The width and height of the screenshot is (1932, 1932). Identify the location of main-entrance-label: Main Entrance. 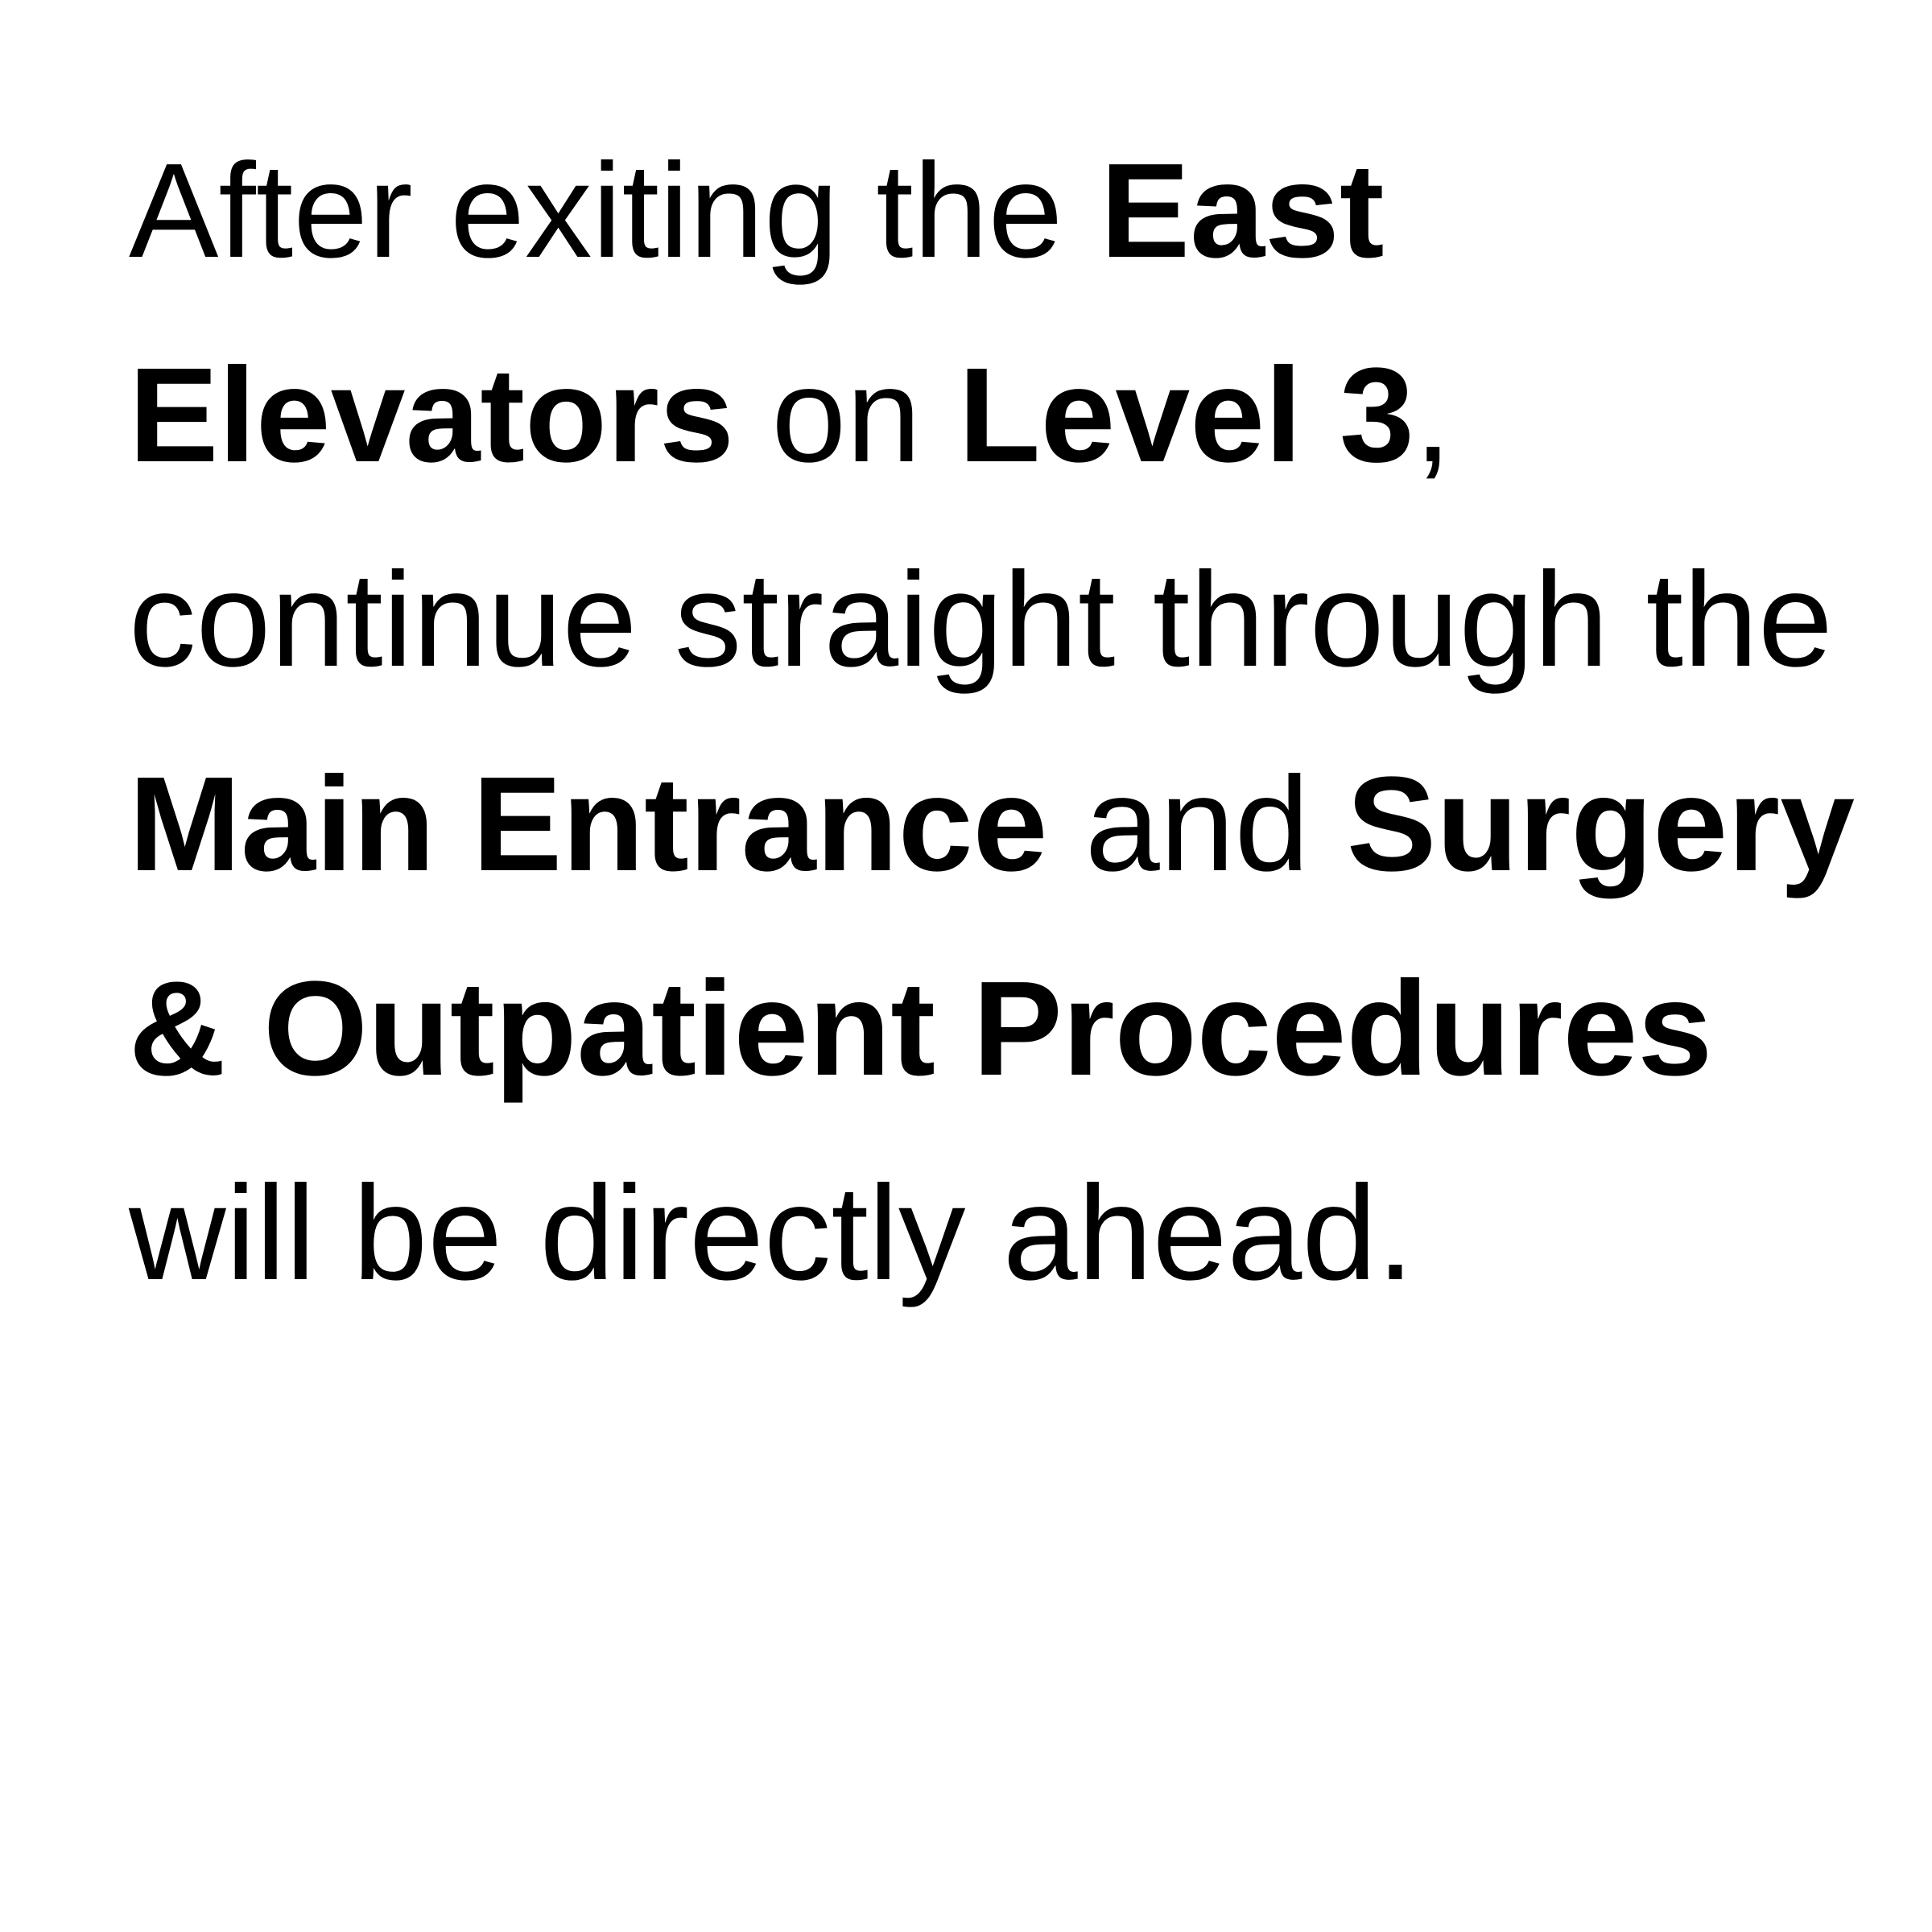
(588, 824).